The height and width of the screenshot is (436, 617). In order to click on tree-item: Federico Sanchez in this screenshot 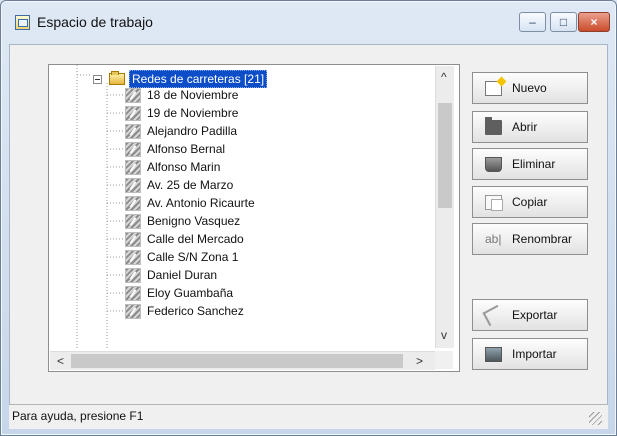, I will do `click(184, 311)`.